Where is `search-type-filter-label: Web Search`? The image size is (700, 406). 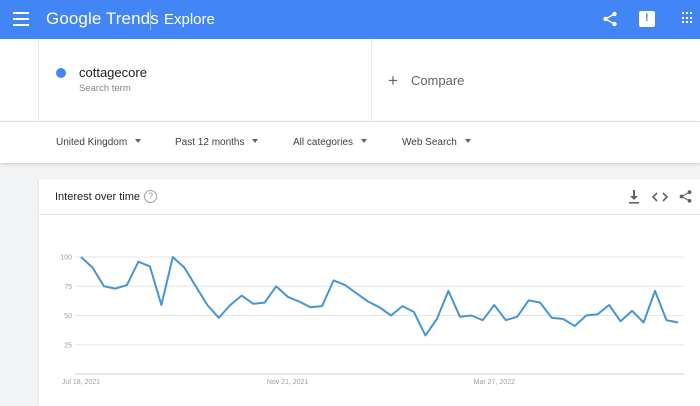
search-type-filter-label: Web Search is located at coordinates (429, 142).